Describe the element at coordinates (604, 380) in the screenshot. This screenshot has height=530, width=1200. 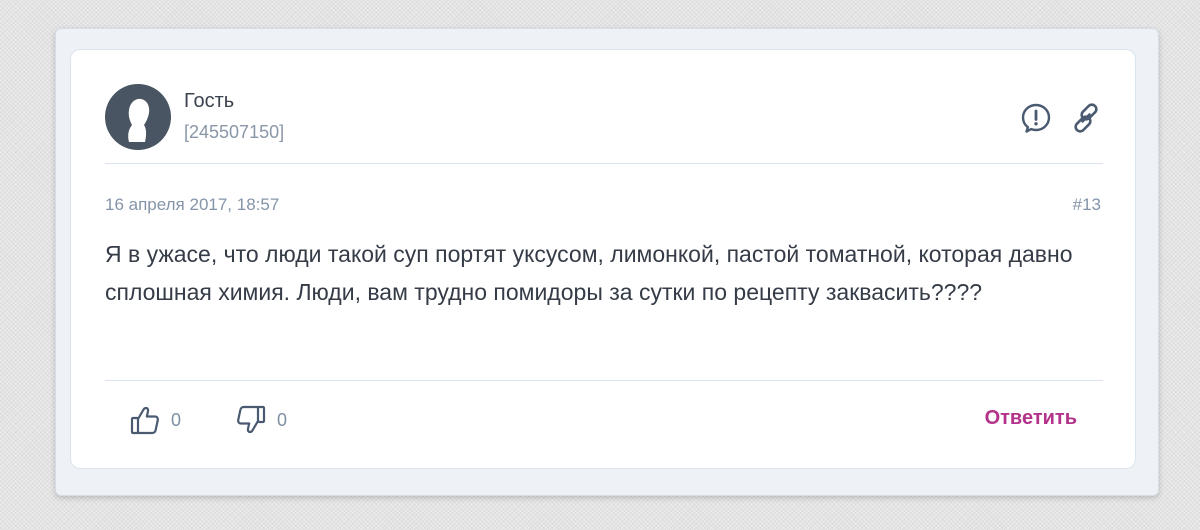
I see `footer-divider` at that location.